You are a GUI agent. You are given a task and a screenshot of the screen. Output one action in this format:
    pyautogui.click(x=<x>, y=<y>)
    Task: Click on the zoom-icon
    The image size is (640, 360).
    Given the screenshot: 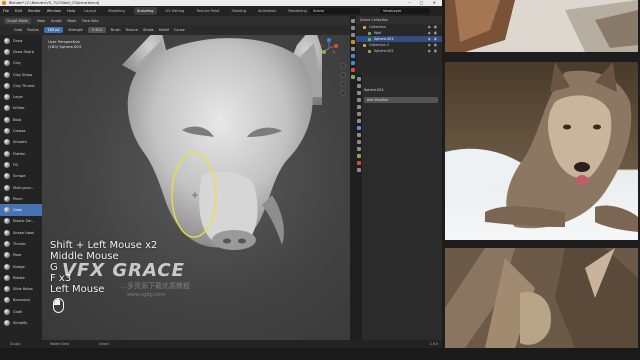 What is the action you would take?
    pyautogui.click(x=343, y=66)
    